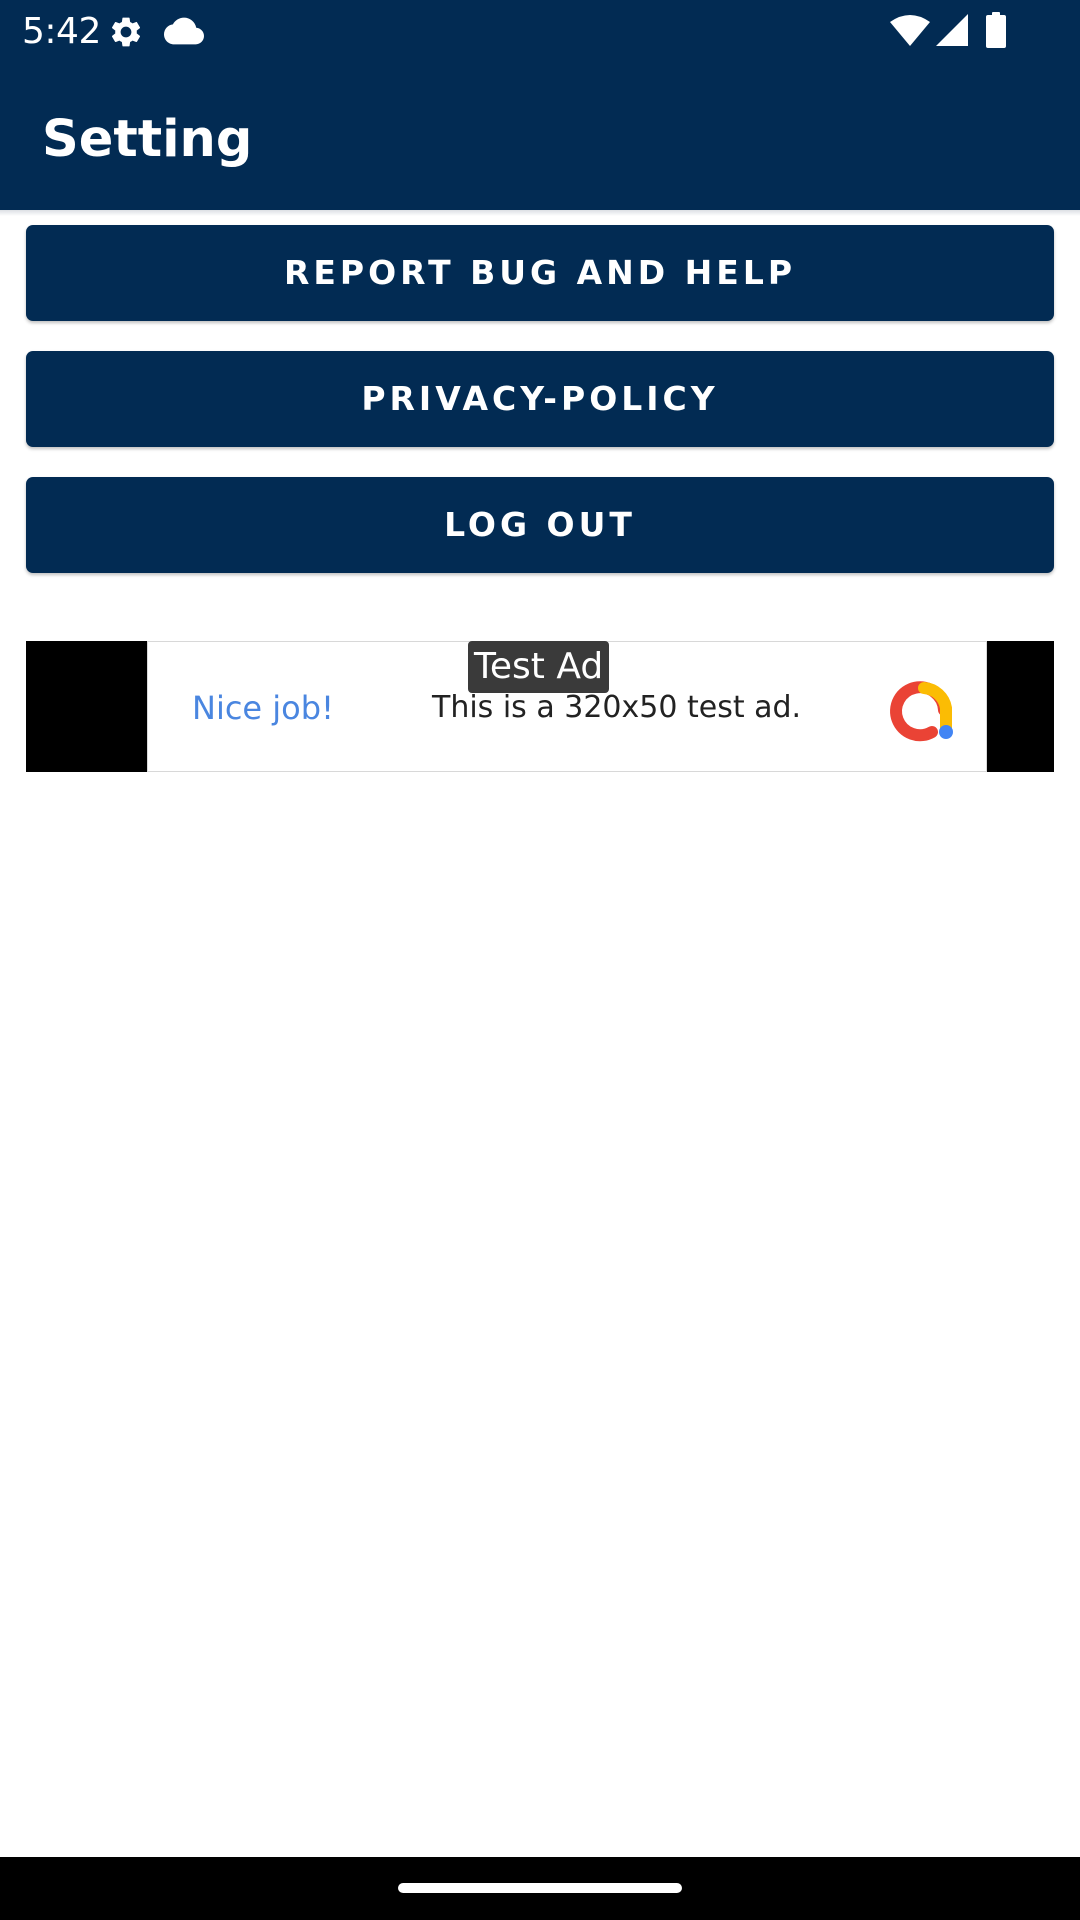  What do you see at coordinates (61, 31) in the screenshot?
I see `status-time: 5:42` at bounding box center [61, 31].